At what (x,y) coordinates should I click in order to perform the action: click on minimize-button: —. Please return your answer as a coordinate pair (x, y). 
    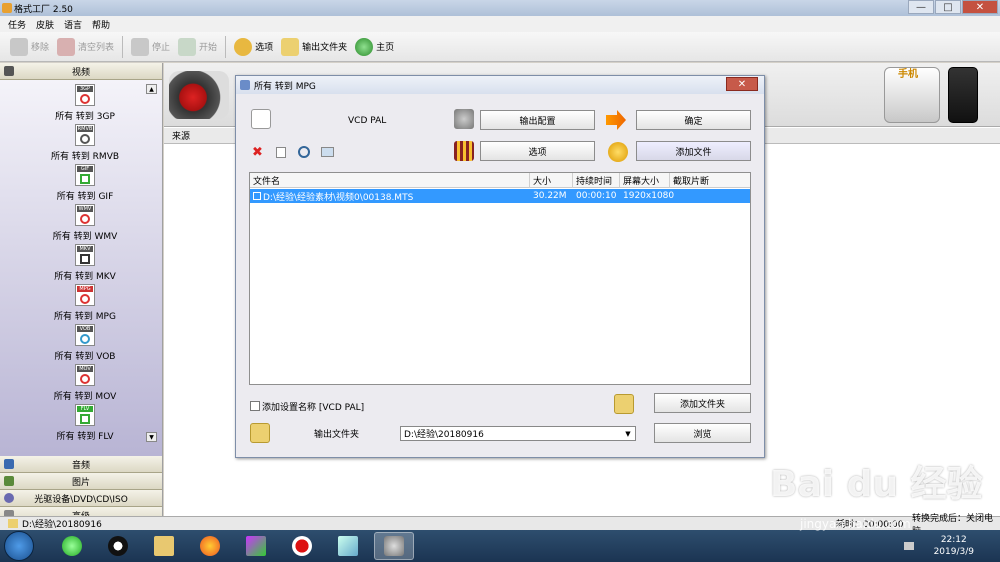
    Looking at the image, I should click on (921, 7).